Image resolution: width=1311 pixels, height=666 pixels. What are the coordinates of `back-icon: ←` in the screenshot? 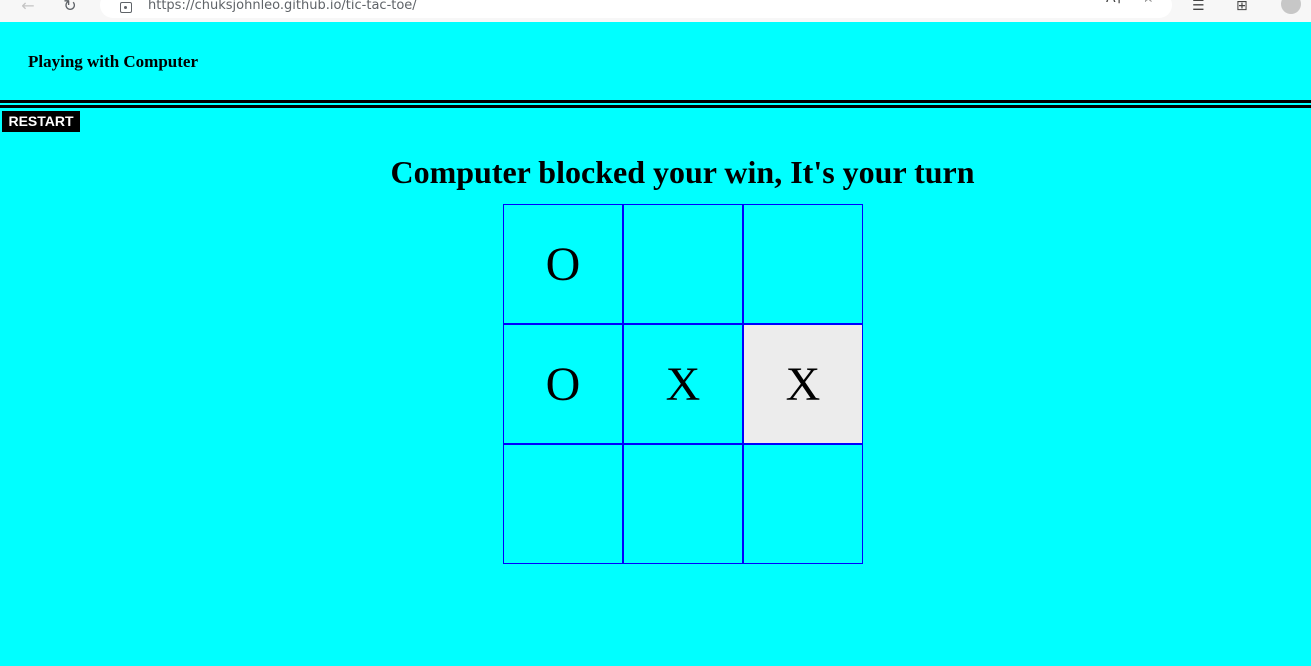 It's located at (28, 8).